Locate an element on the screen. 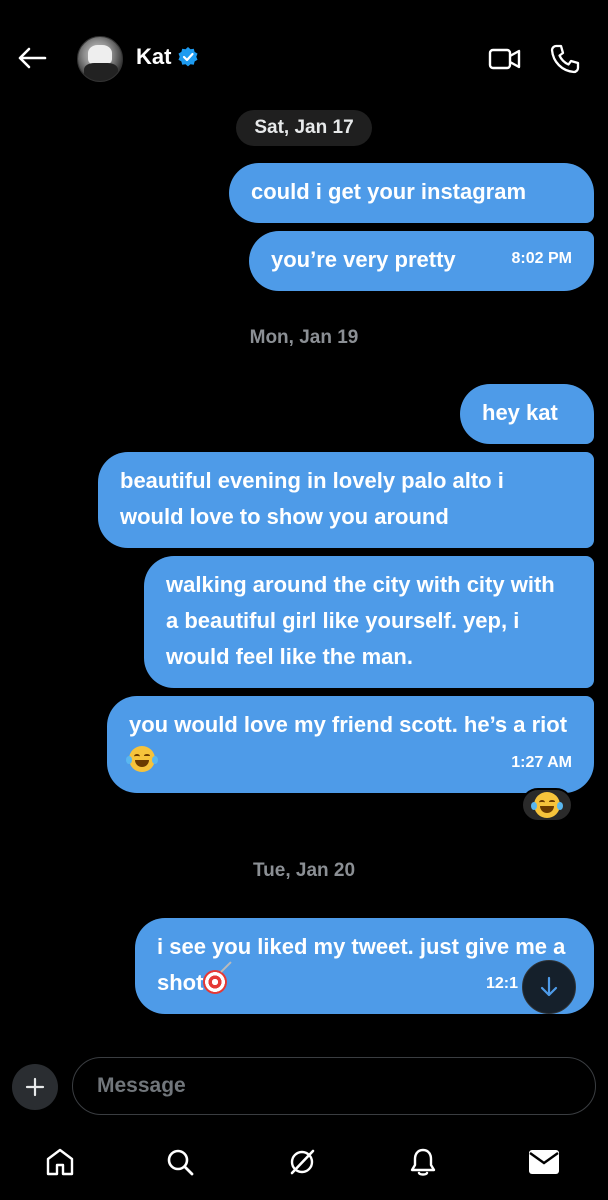 This screenshot has width=608, height=1200. date-separator-label: Mon, Jan 19 is located at coordinates (304, 337).